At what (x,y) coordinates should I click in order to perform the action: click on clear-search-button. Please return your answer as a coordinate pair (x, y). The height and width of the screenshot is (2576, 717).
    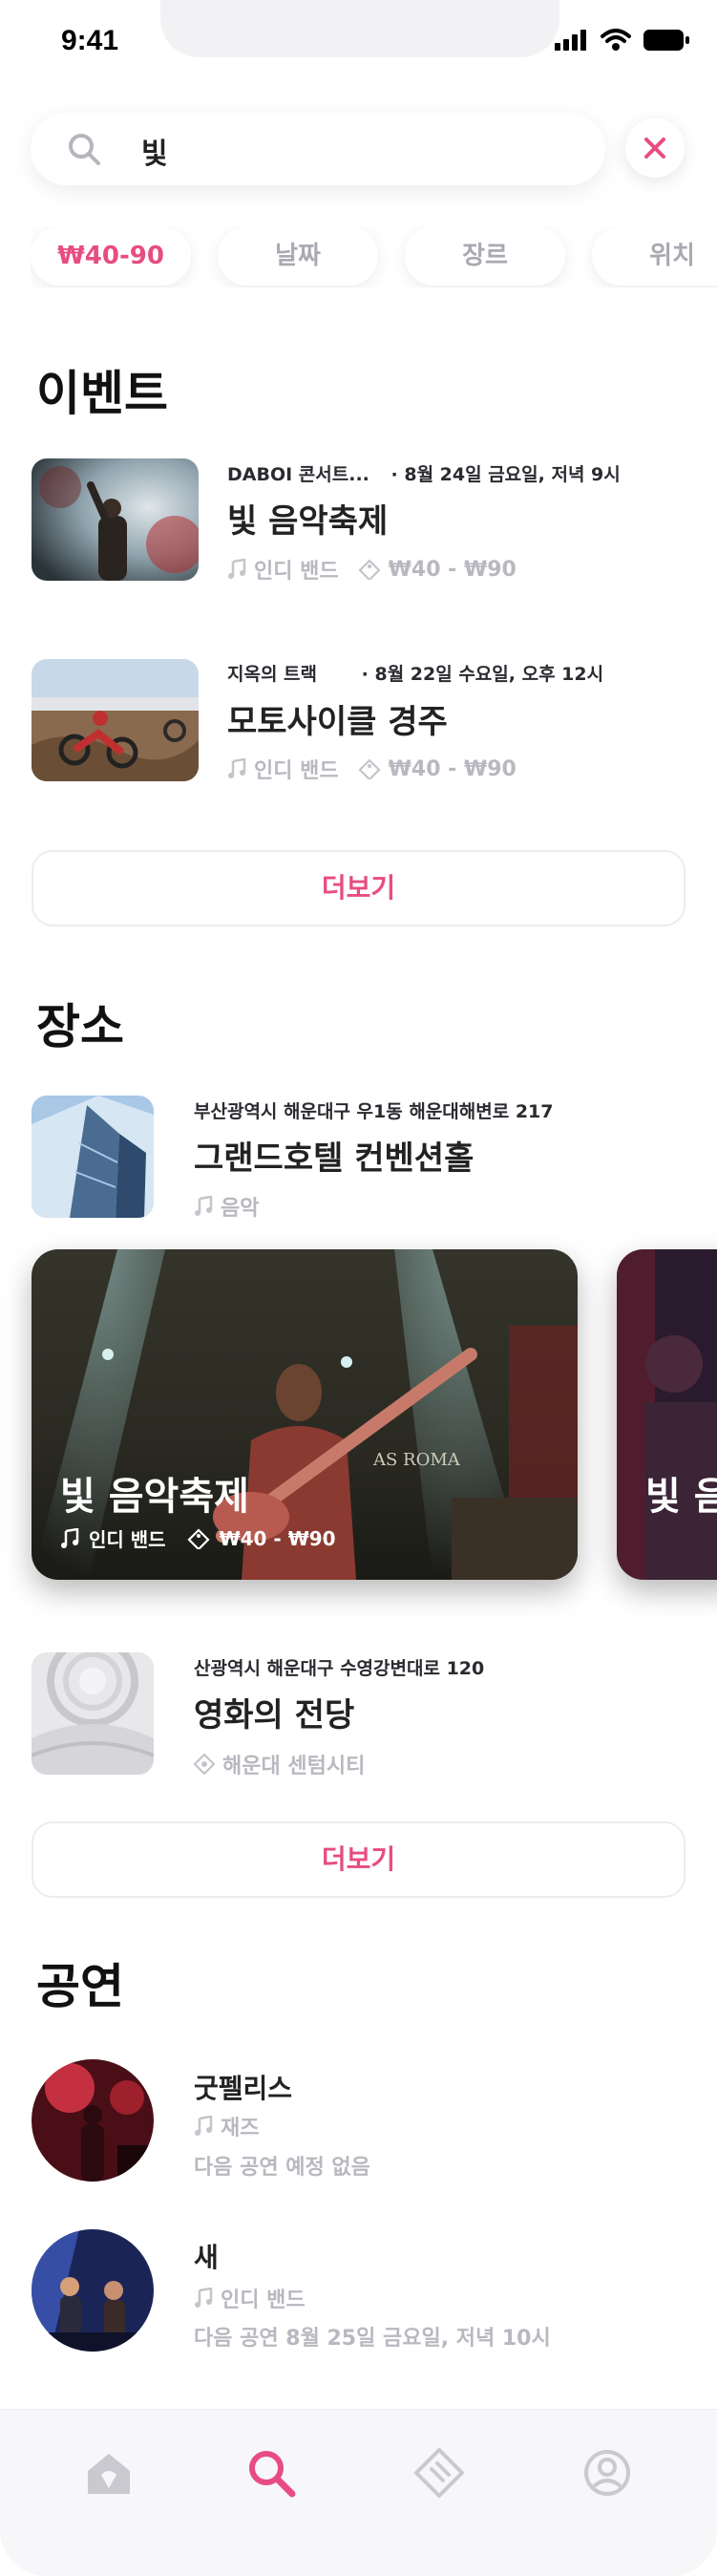
    Looking at the image, I should click on (655, 148).